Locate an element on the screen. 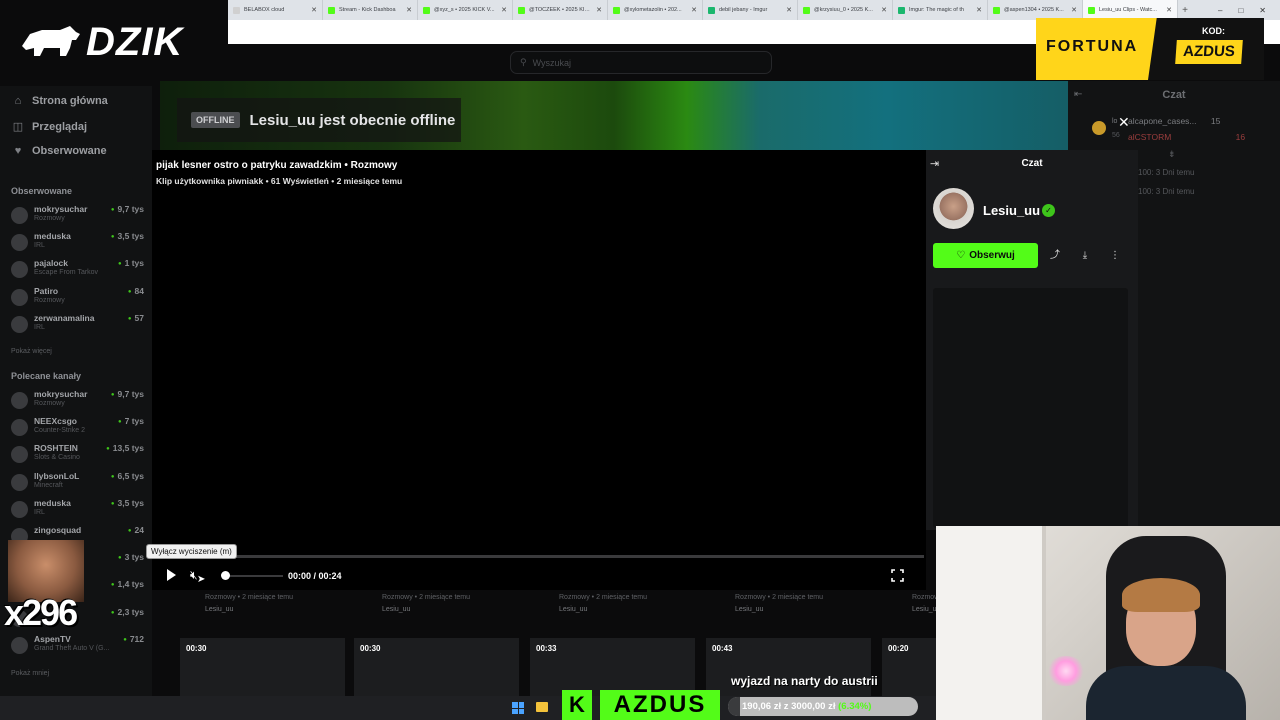 The height and width of the screenshot is (720, 1280). browser-tab: @TOCZEEK • 2025 KIC... ✕ is located at coordinates (560, 10).